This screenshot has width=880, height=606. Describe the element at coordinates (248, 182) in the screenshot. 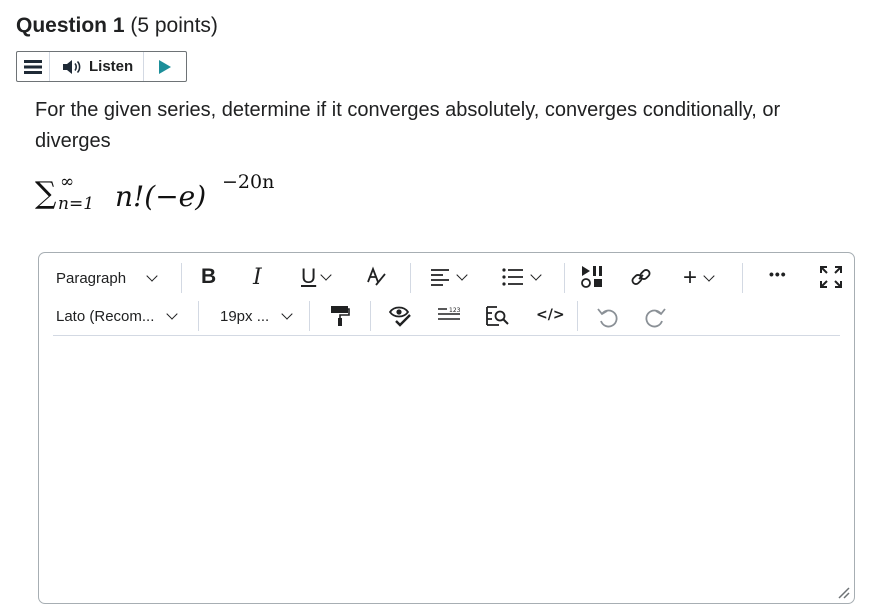

I see `series-exponent: −20n` at that location.